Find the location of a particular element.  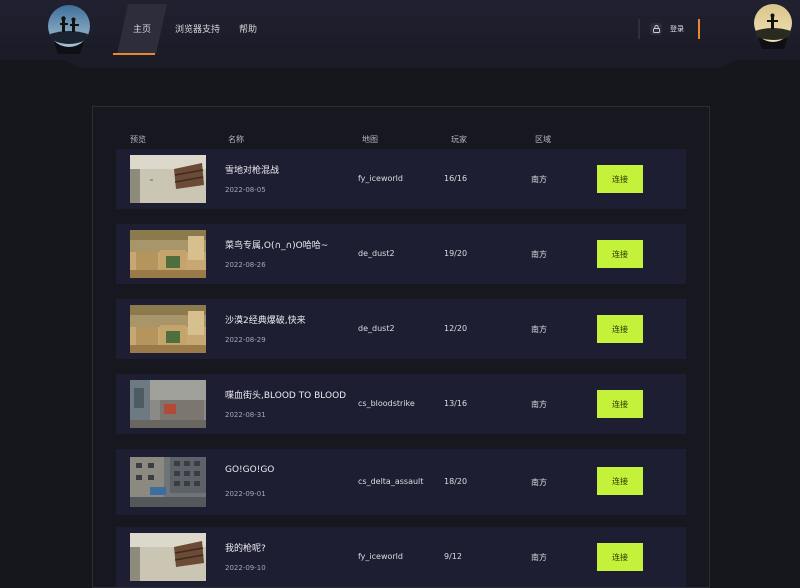

server-date: 2022-09-10 is located at coordinates (245, 568).